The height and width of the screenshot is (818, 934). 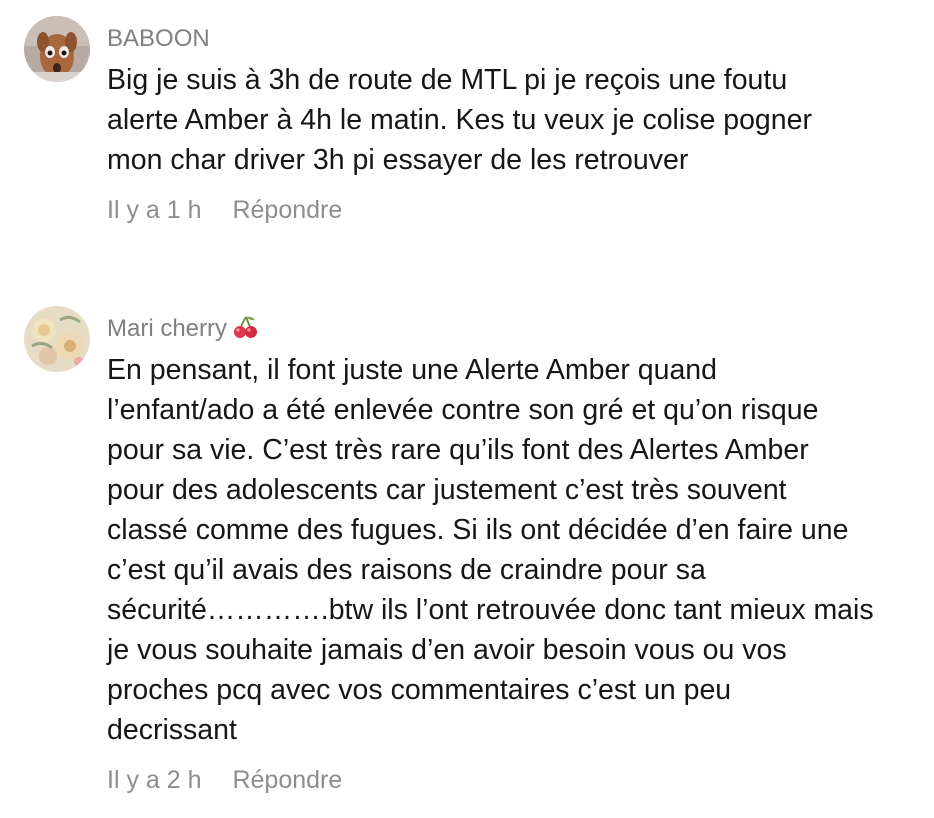 I want to click on comment-timestamp: Il y a 2 h, so click(x=154, y=780).